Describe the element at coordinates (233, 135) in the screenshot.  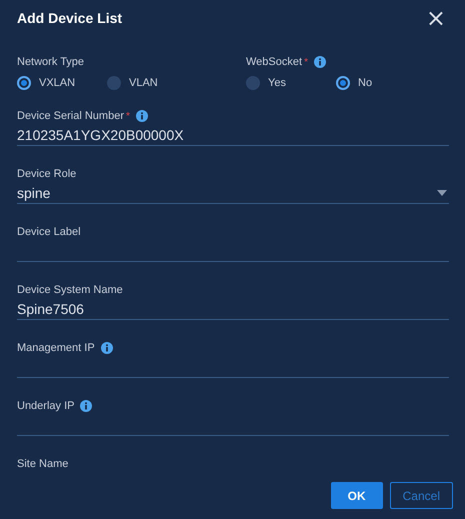
I see `input-field: 210235A1YGX20B00000X` at that location.